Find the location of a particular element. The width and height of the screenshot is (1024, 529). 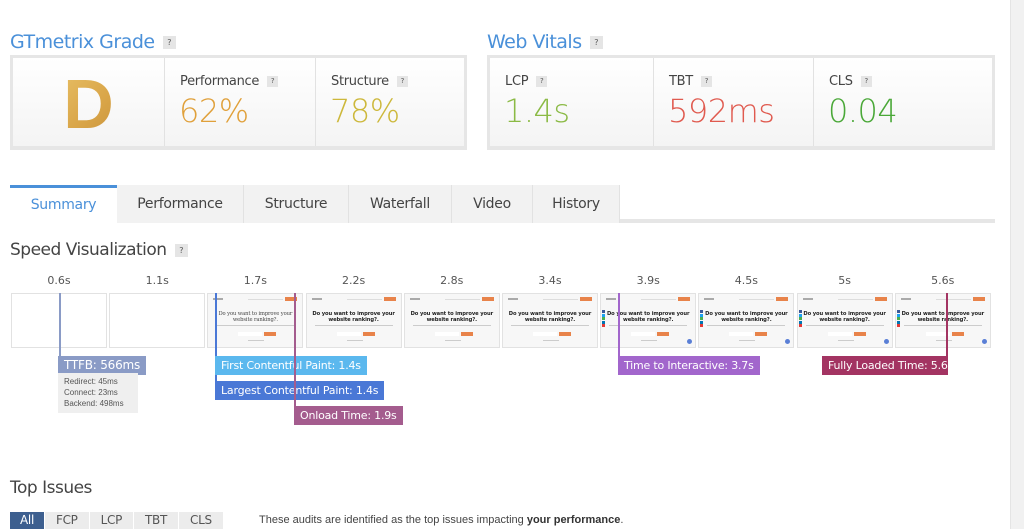

filter-all: All is located at coordinates (27, 520).